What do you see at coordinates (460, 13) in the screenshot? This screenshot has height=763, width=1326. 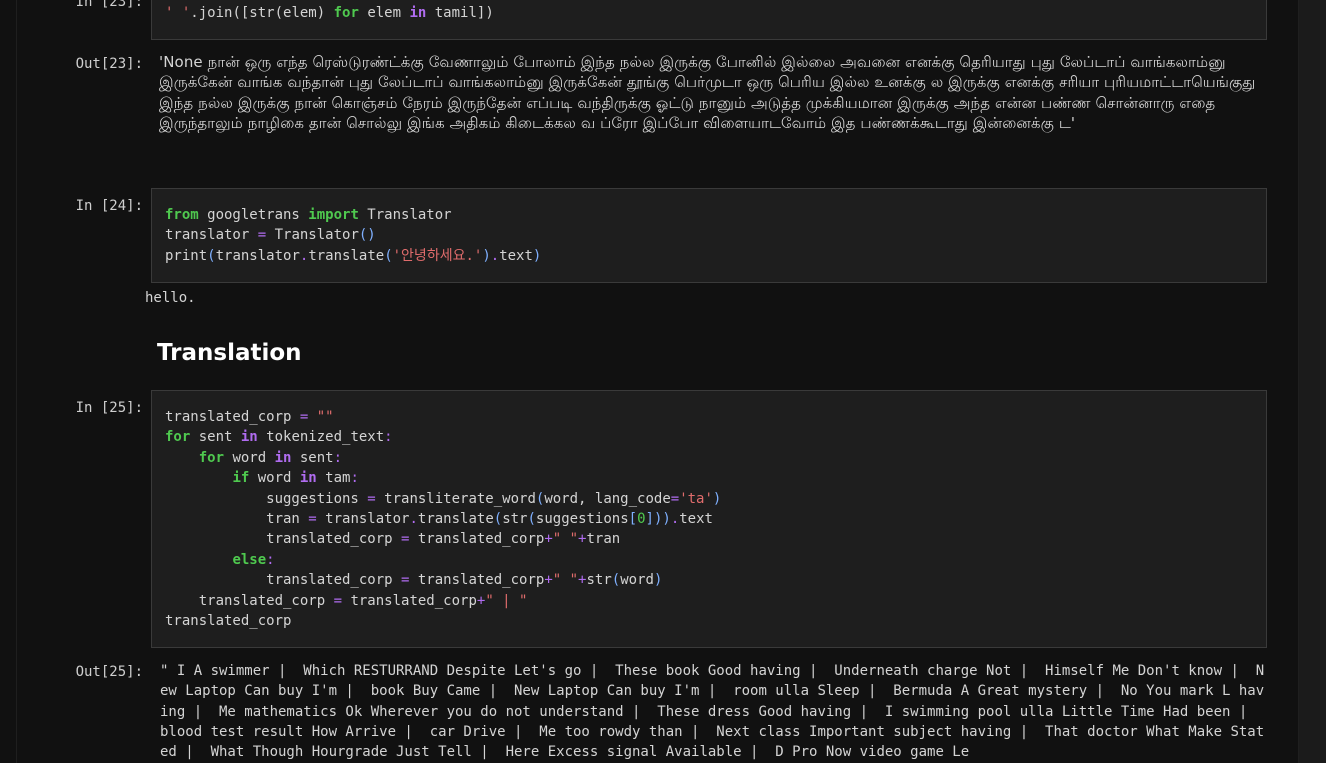 I see `code-token: tamil])` at bounding box center [460, 13].